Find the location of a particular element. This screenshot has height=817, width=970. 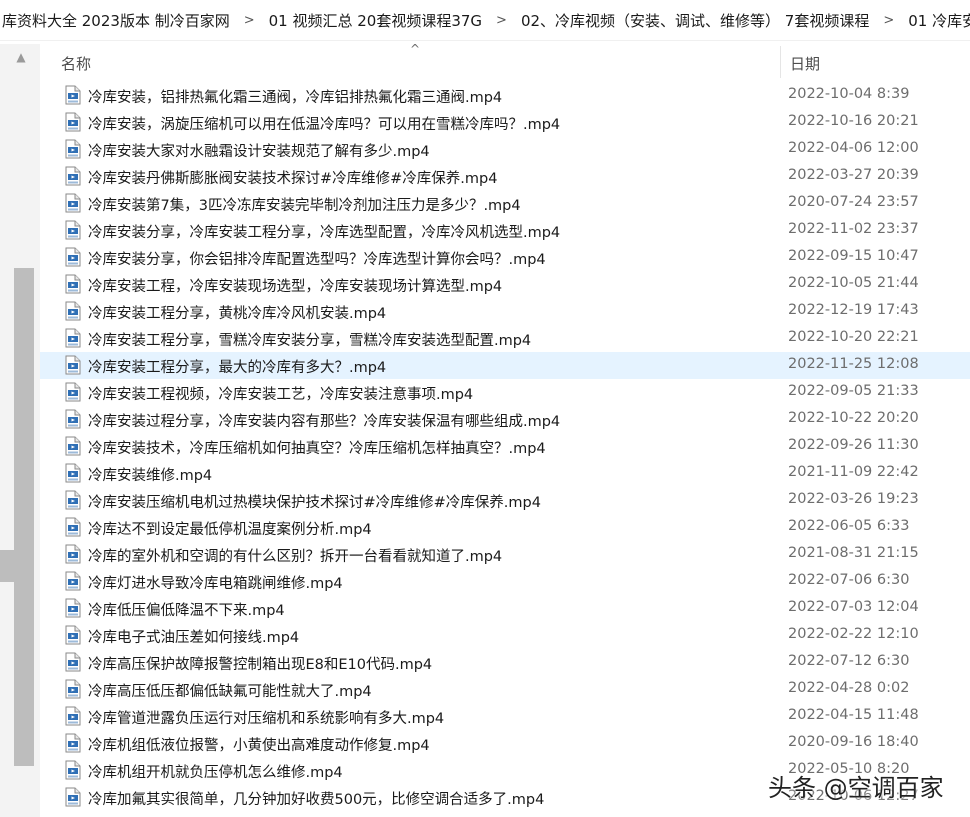

file-name: 冷库高压低压都偏低缺氟可能性就大了.mp4 is located at coordinates (230, 692).